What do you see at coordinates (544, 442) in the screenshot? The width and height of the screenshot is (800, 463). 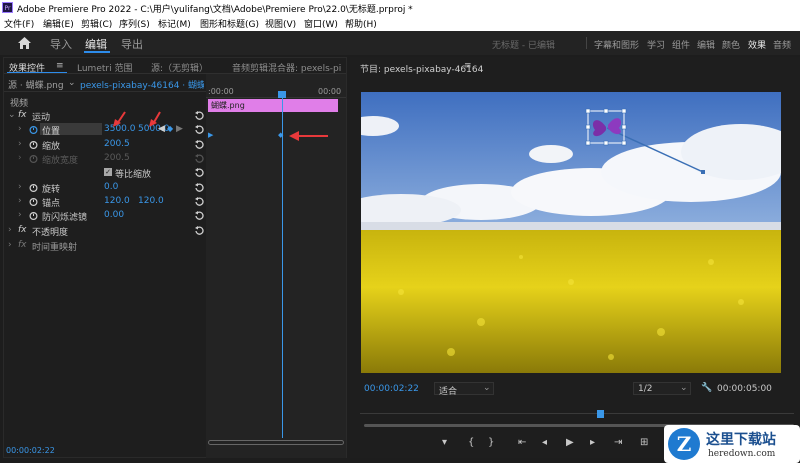 I see `step-back-icon: ◂` at bounding box center [544, 442].